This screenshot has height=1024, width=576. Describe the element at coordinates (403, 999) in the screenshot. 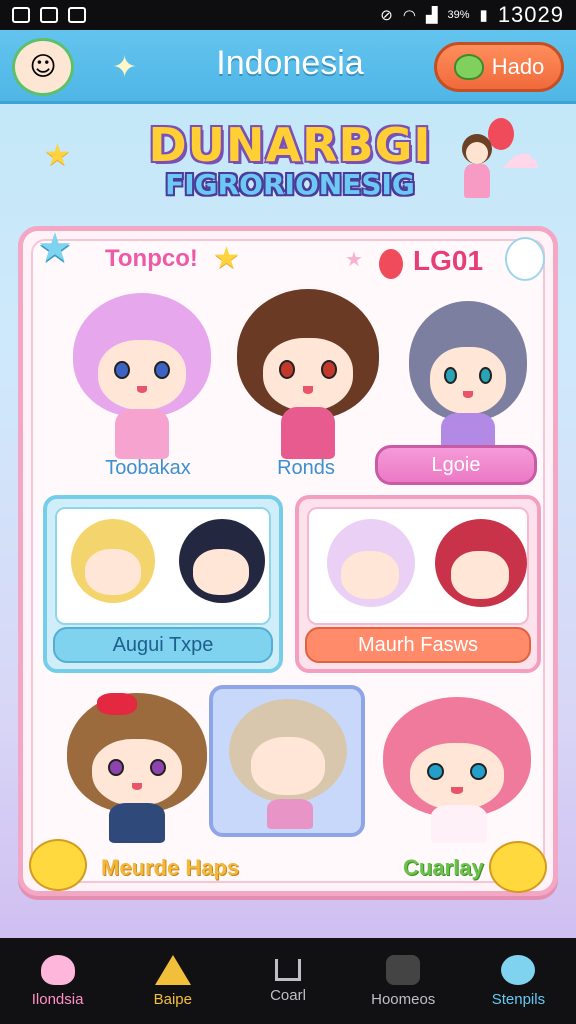

I see `nav-label: Hoomeos` at that location.